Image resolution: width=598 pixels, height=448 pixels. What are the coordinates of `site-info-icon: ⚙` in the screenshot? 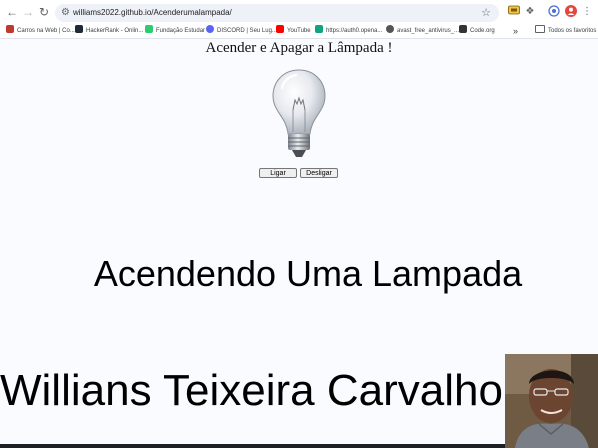 It's located at (67, 13).